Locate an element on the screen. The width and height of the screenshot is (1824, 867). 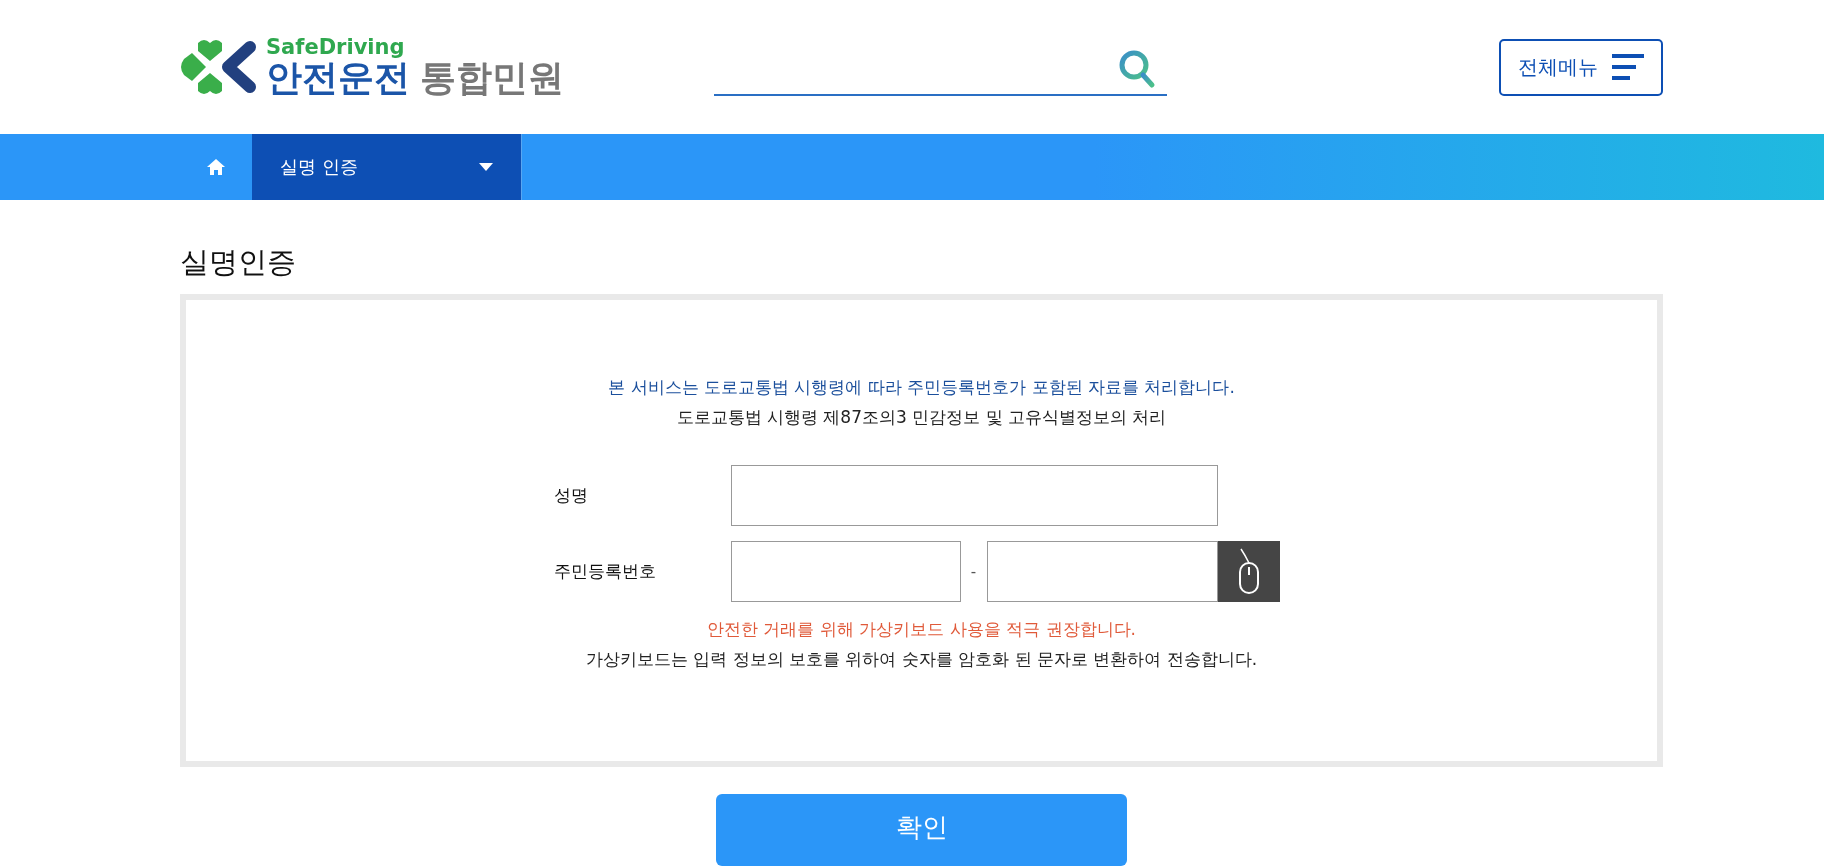
field-label: 주민등록번호 is located at coordinates (605, 571).